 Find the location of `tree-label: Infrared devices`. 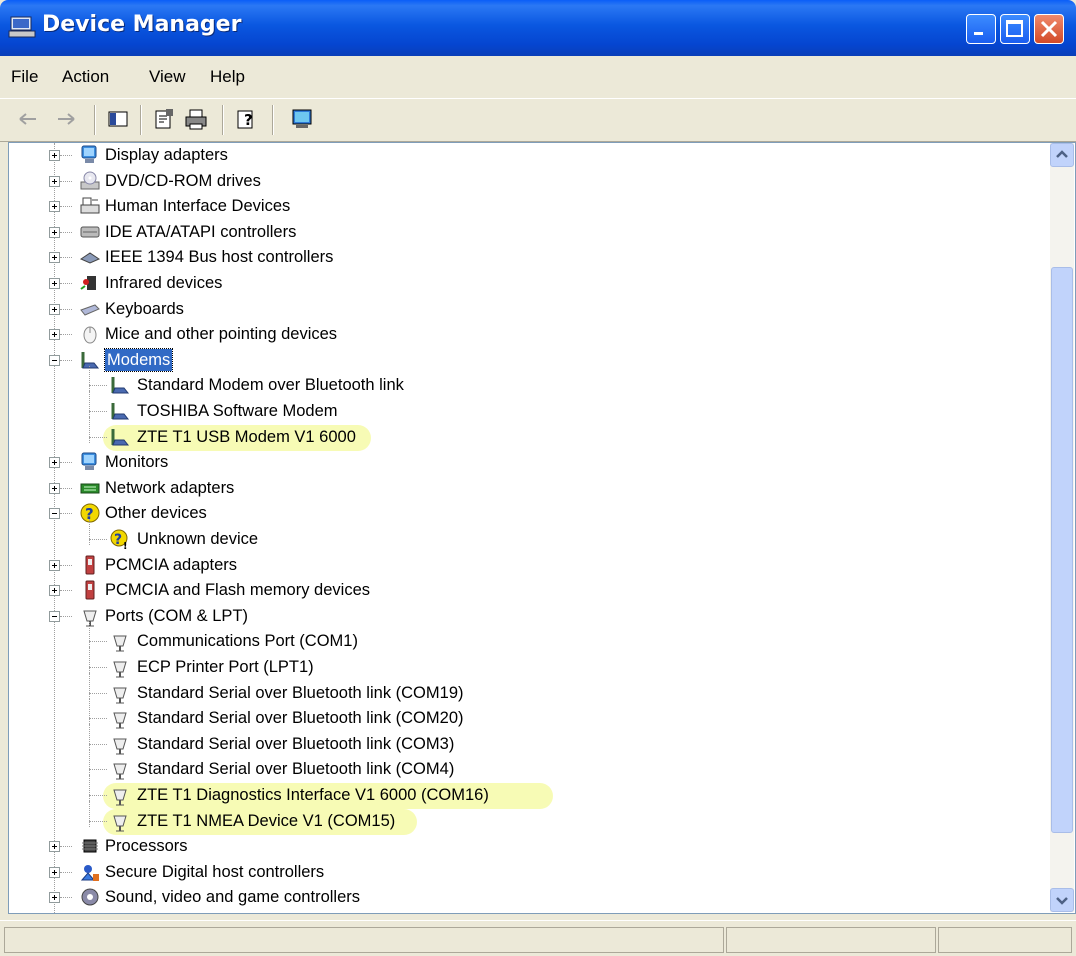

tree-label: Infrared devices is located at coordinates (164, 283).